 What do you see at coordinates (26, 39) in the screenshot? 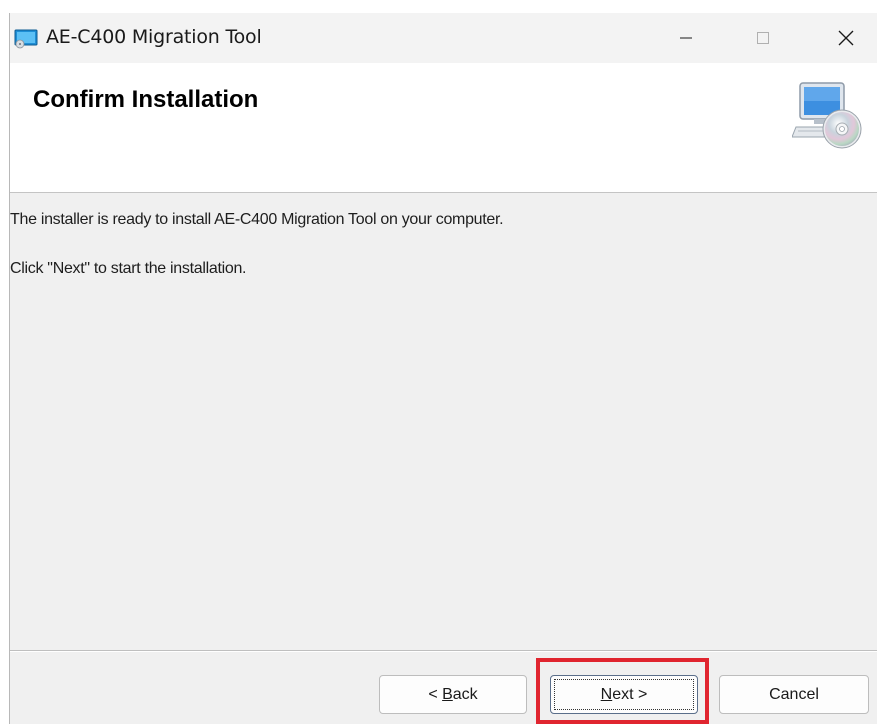
I see `installer-app-icon` at bounding box center [26, 39].